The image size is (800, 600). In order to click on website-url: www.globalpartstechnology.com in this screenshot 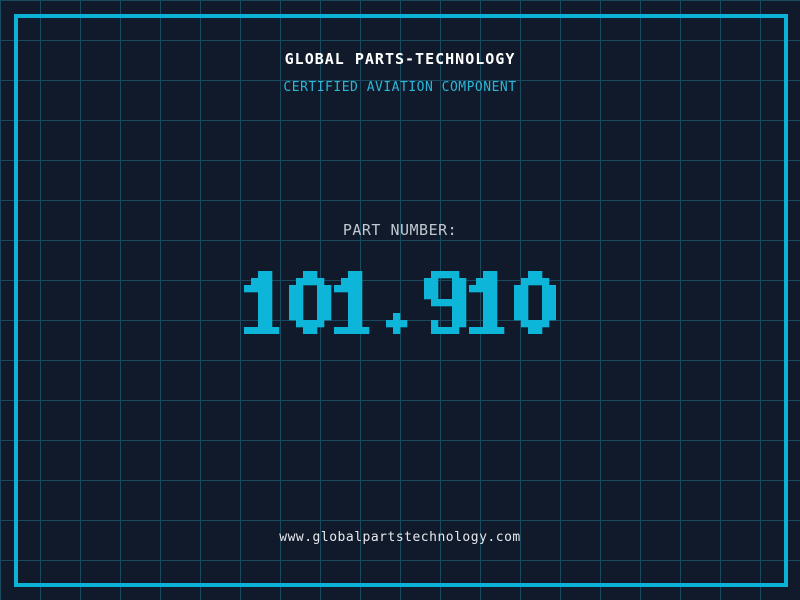, I will do `click(400, 537)`.